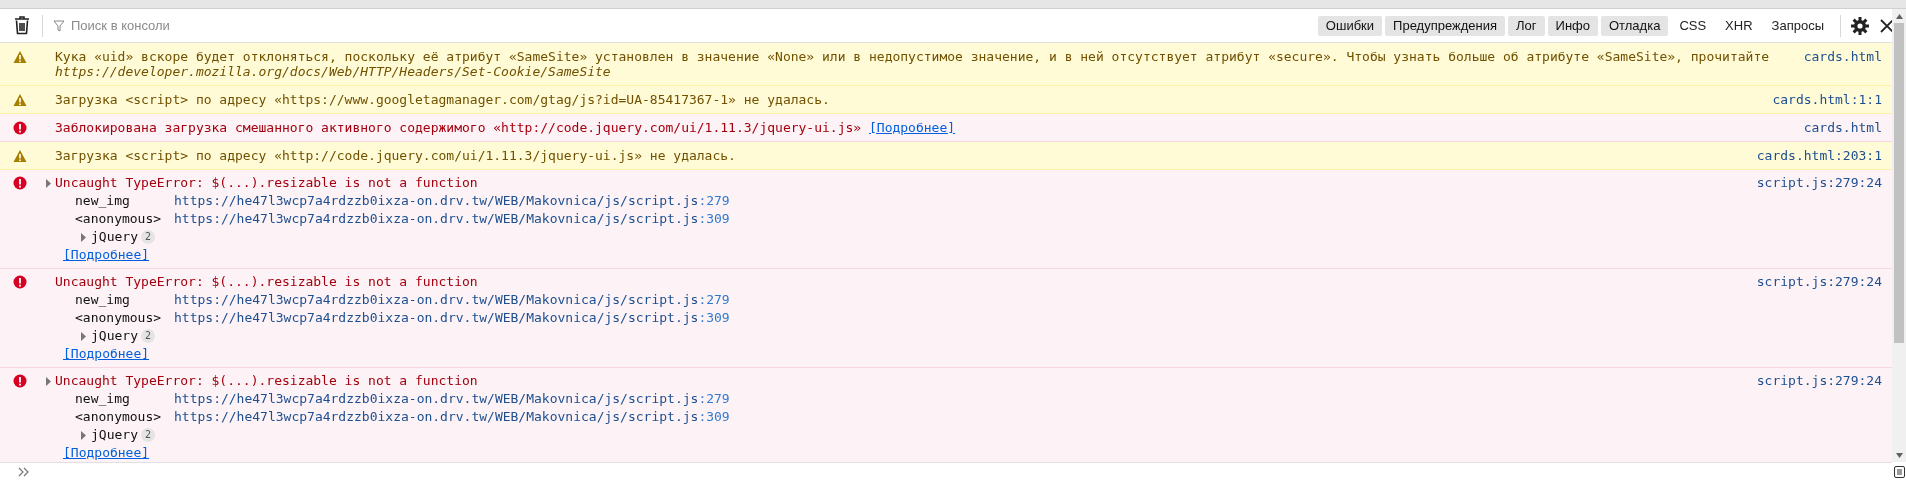 The height and width of the screenshot is (481, 1906). Describe the element at coordinates (1445, 25) in the screenshot. I see `filter-button: Предупреждения` at that location.